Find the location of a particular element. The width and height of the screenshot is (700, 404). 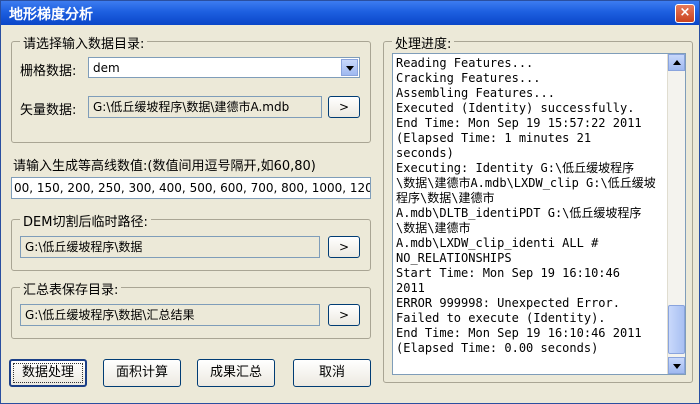

vector-browse-button: > is located at coordinates (344, 107).